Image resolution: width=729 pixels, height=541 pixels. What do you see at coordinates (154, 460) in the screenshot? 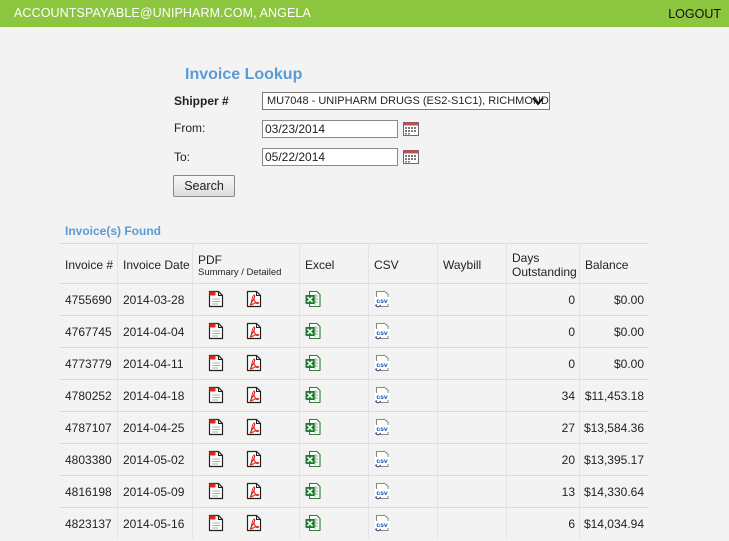
I see `invoice-date: 2014-05-02` at bounding box center [154, 460].